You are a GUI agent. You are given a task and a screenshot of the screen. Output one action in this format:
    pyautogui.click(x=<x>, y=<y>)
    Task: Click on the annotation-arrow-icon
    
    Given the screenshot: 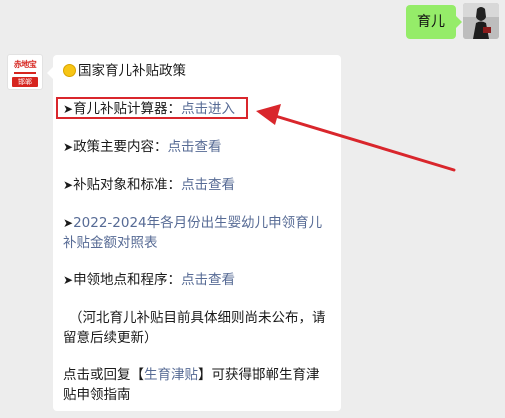 What is the action you would take?
    pyautogui.click(x=356, y=138)
    